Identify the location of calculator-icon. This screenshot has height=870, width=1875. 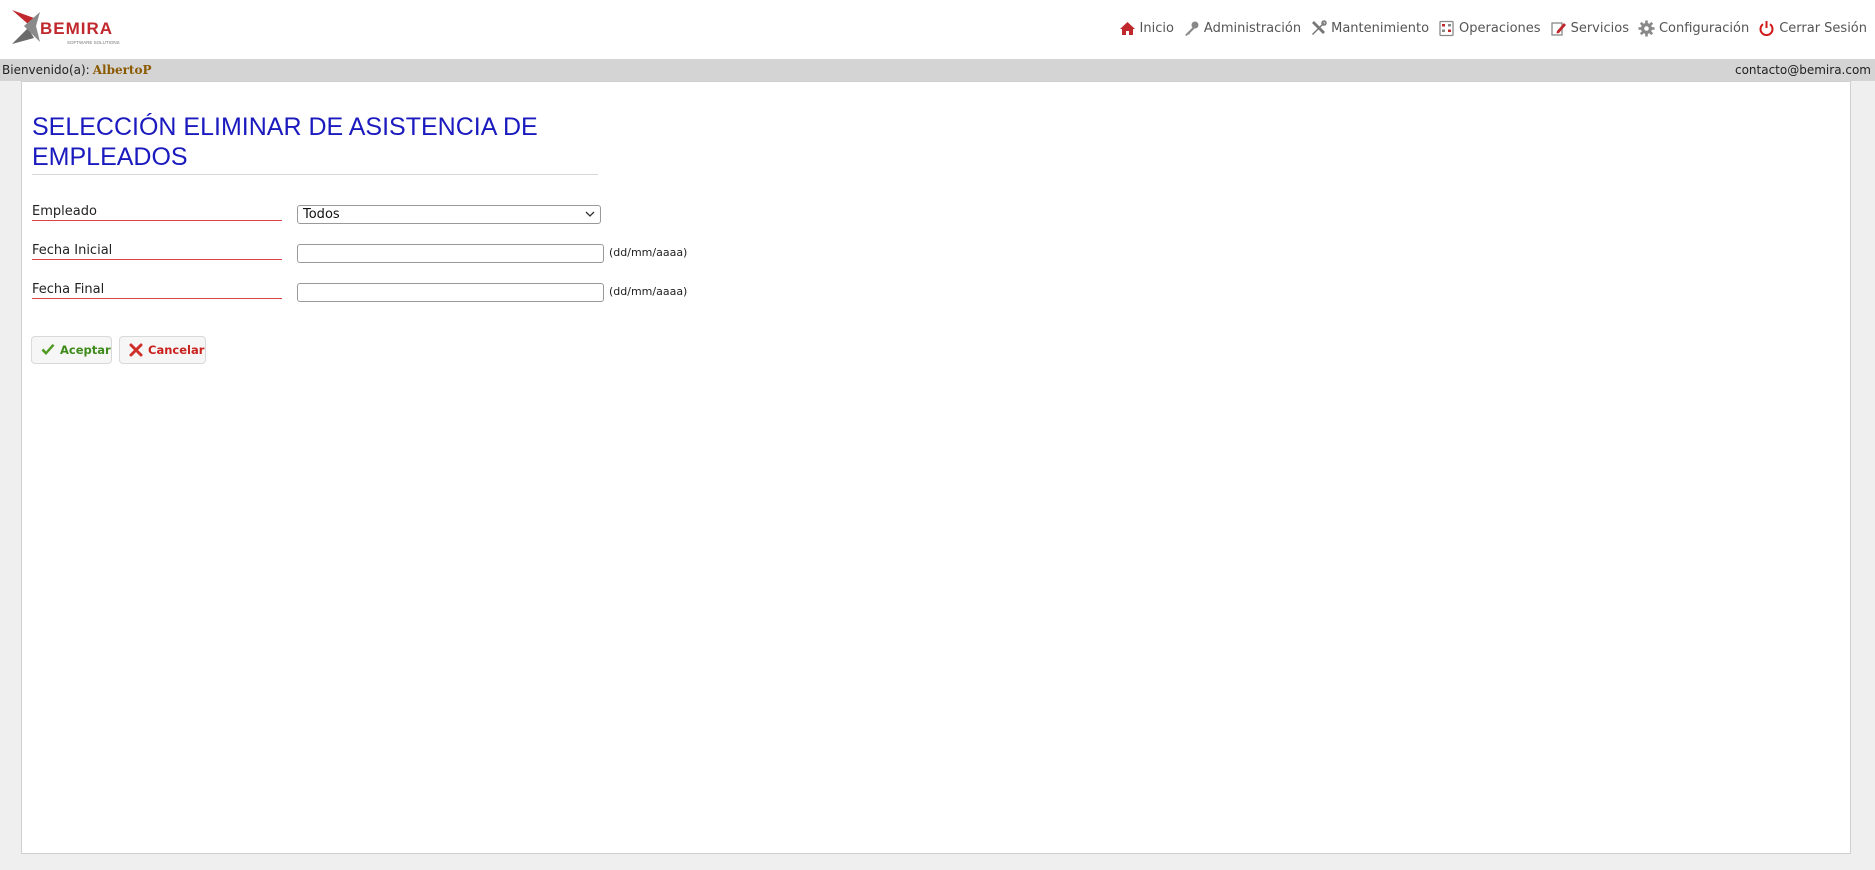
(1446, 28).